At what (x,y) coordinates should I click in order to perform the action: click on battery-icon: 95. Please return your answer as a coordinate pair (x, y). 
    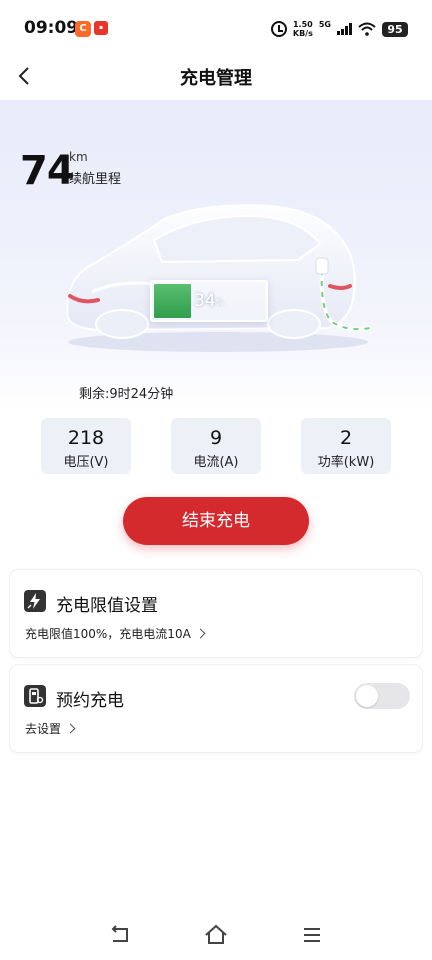
    Looking at the image, I should click on (395, 29).